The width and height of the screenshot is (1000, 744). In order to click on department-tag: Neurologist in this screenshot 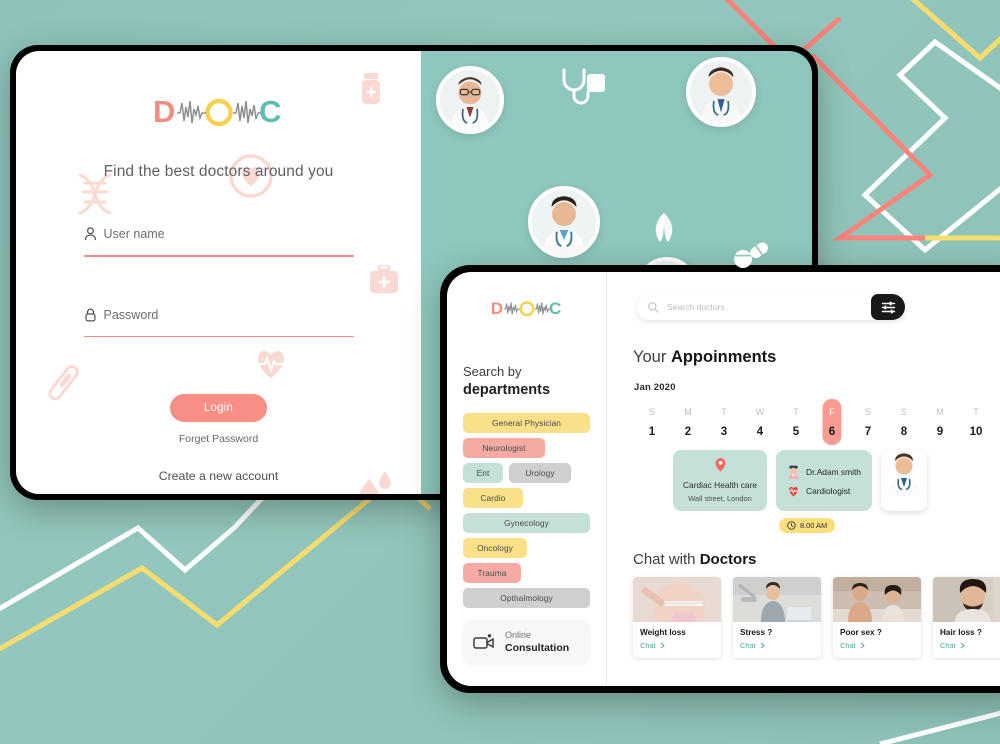, I will do `click(504, 448)`.